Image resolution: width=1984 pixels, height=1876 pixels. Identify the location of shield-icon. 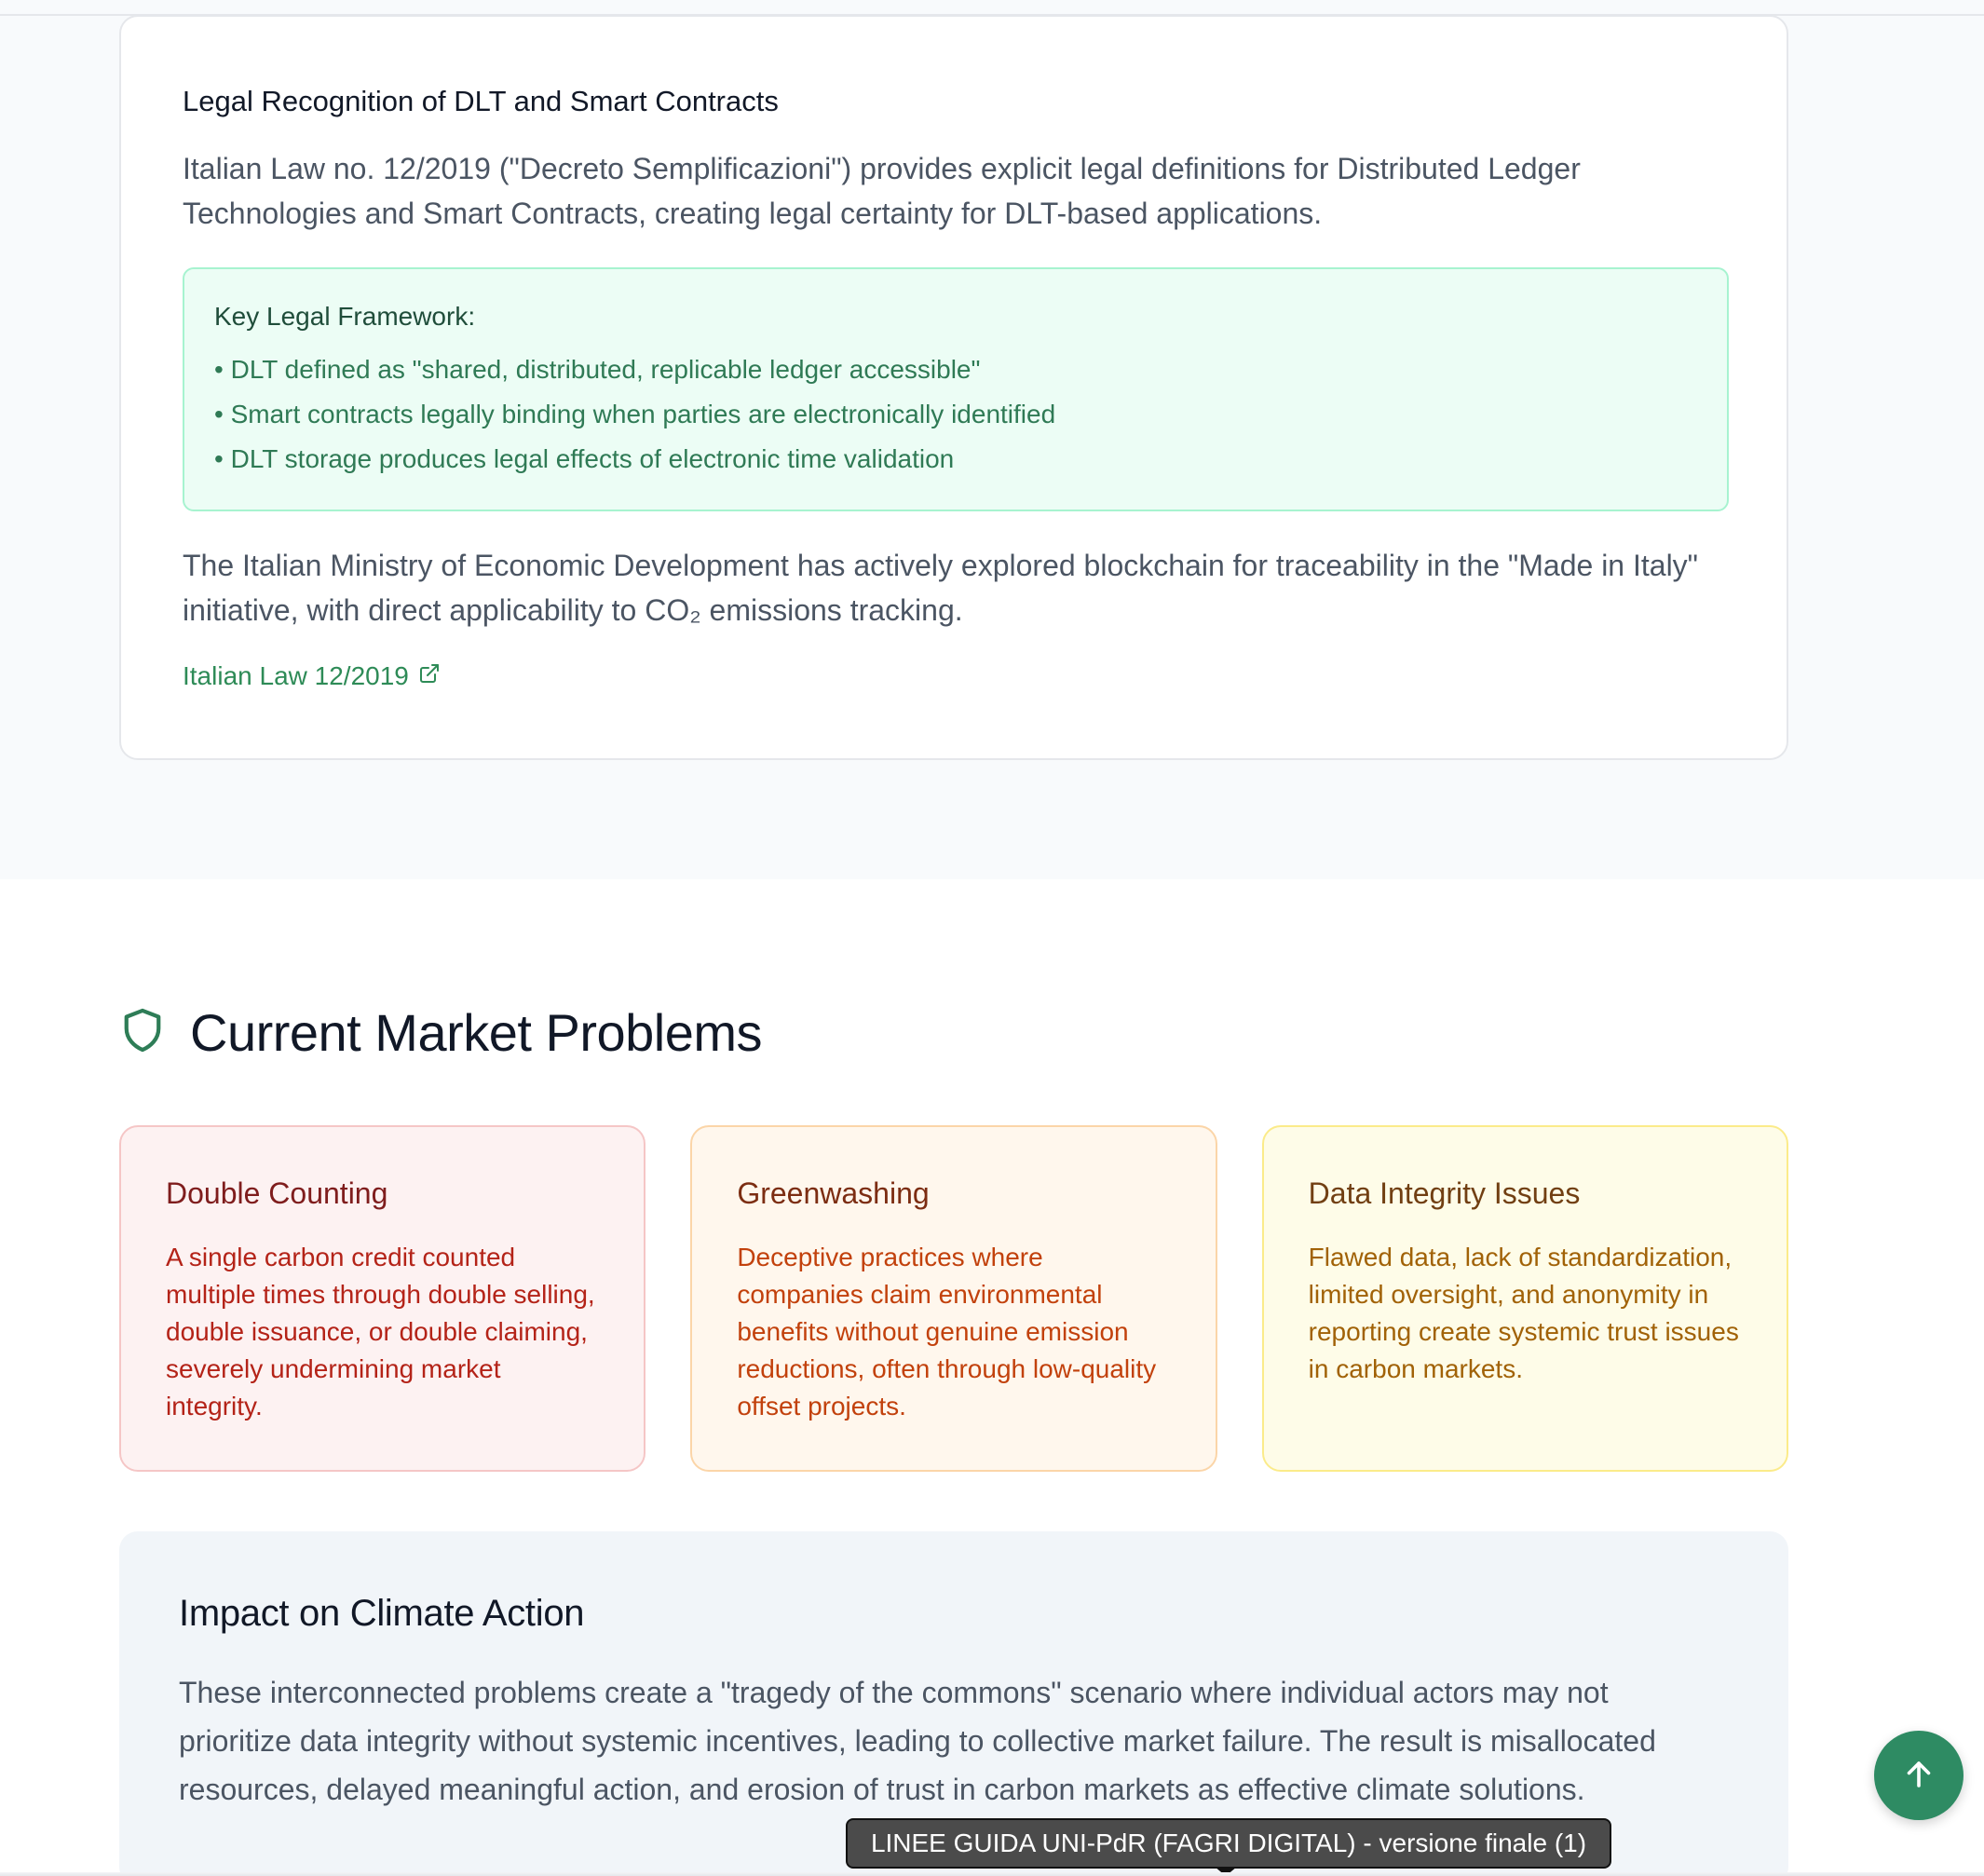
(142, 1032).